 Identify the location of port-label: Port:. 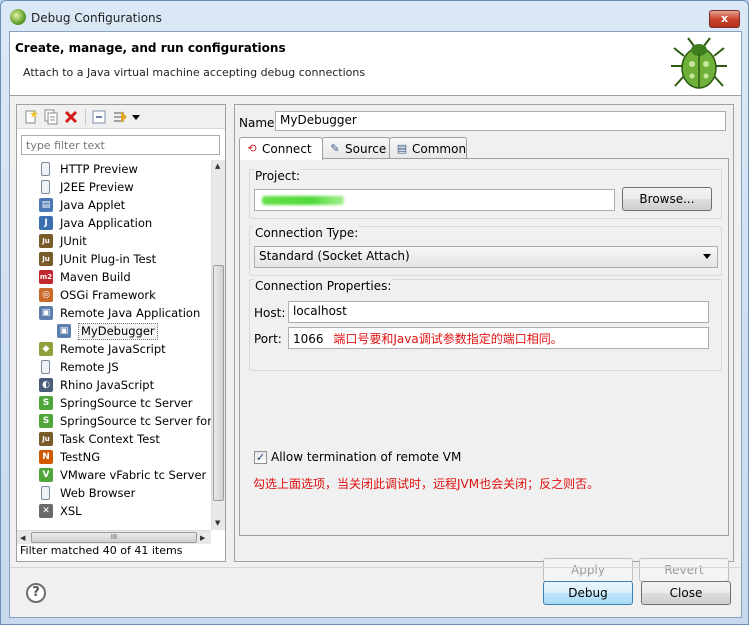
(268, 339).